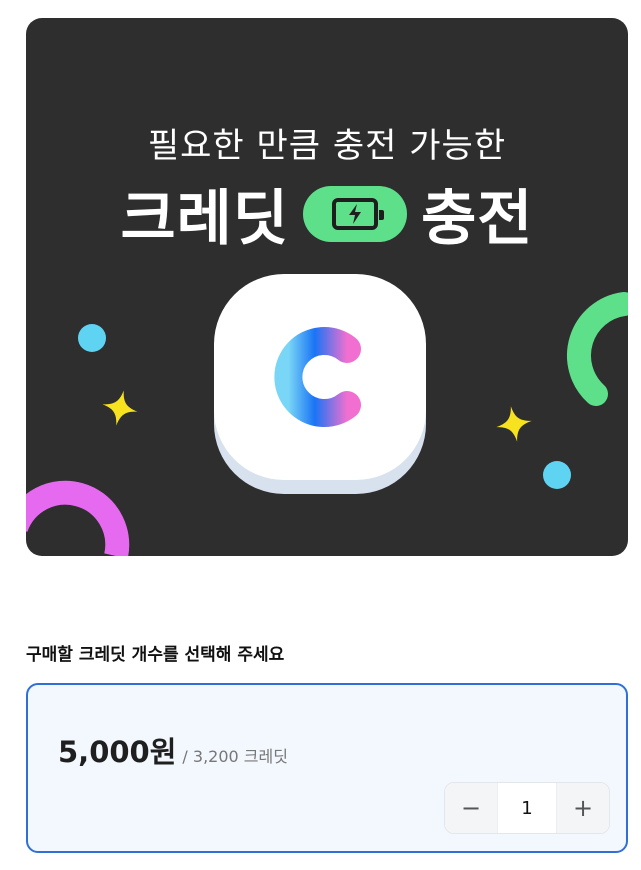 The image size is (641, 870). I want to click on quantity-value: 1, so click(527, 808).